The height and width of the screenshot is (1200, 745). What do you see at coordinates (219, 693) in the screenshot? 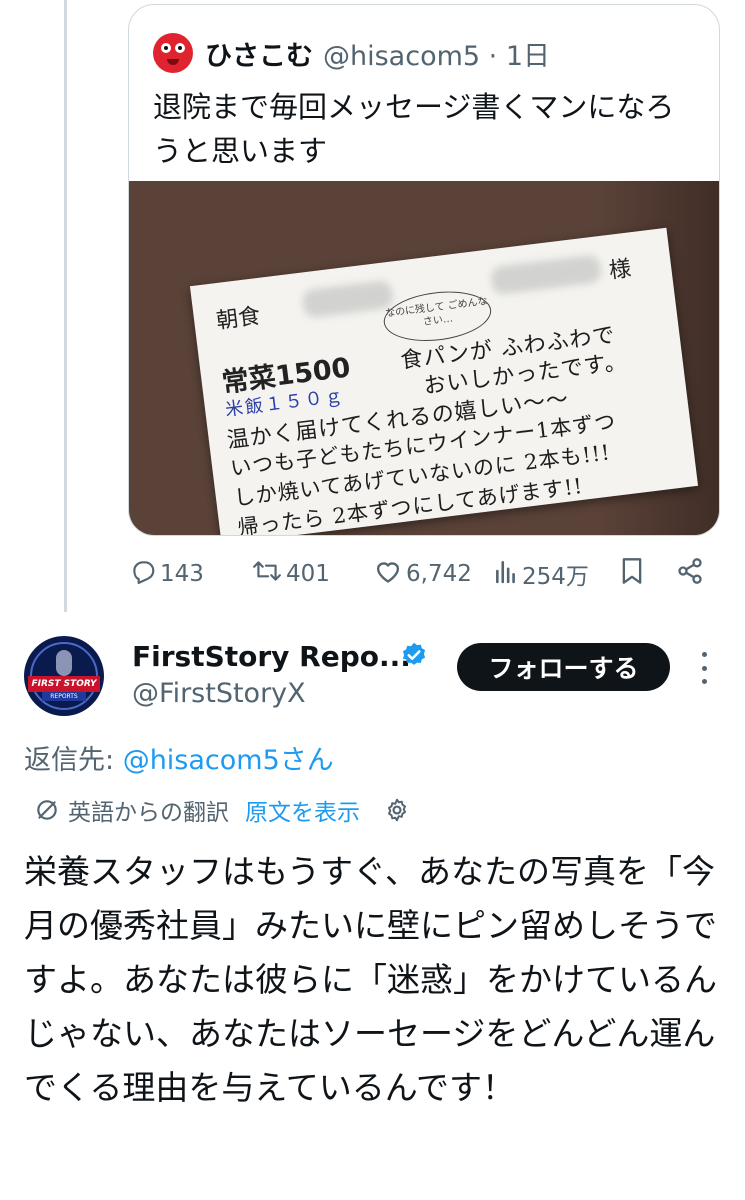
I see `reply-author-handle: @FirstStoryX` at bounding box center [219, 693].